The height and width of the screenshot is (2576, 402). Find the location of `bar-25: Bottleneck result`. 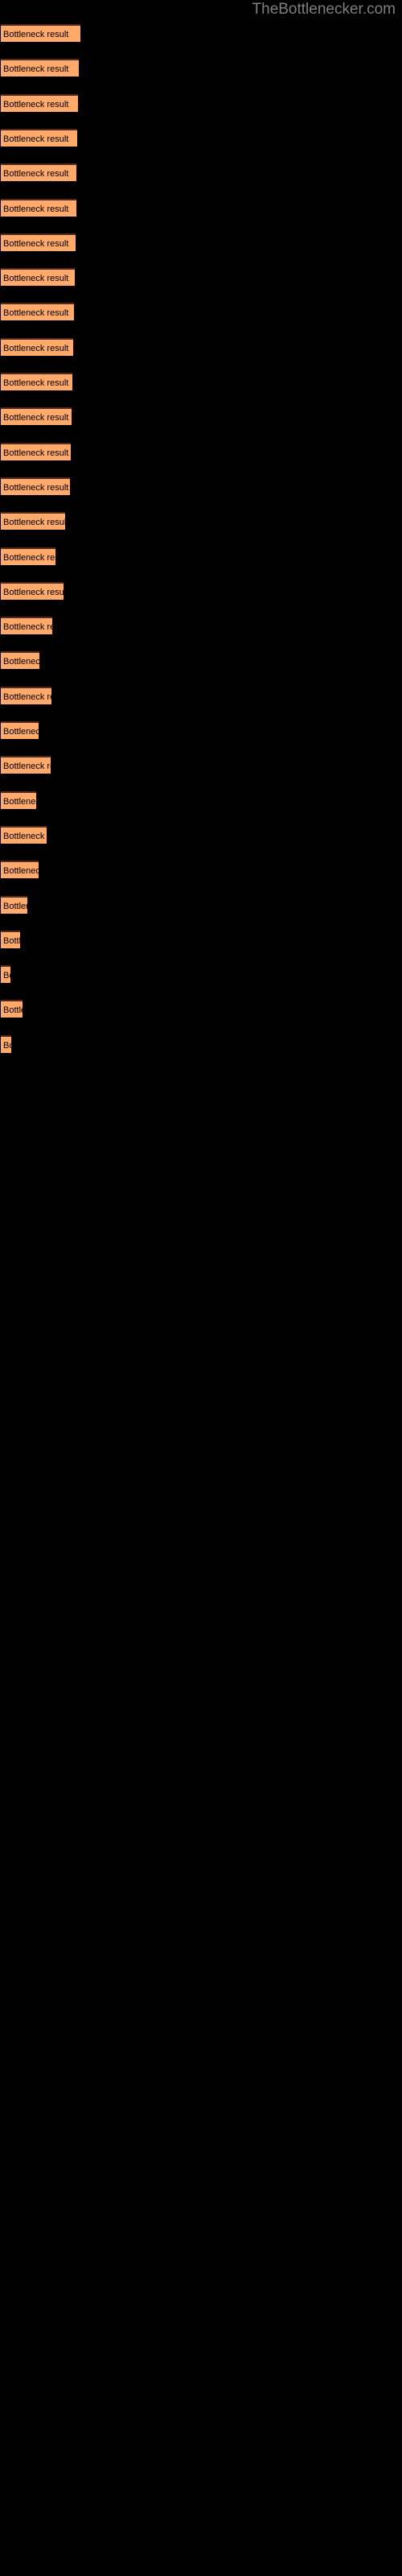

bar-25: Bottleneck result is located at coordinates (20, 870).